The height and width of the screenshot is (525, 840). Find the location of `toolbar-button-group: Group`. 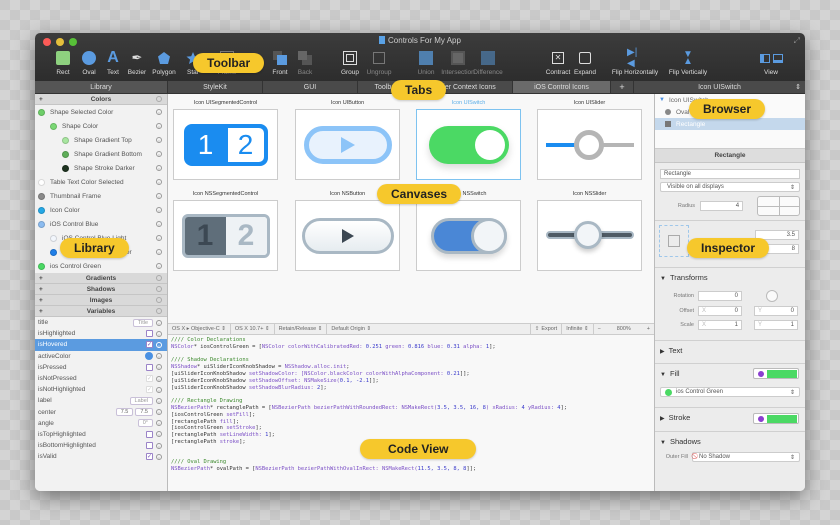

toolbar-button-group: Group is located at coordinates (350, 63).